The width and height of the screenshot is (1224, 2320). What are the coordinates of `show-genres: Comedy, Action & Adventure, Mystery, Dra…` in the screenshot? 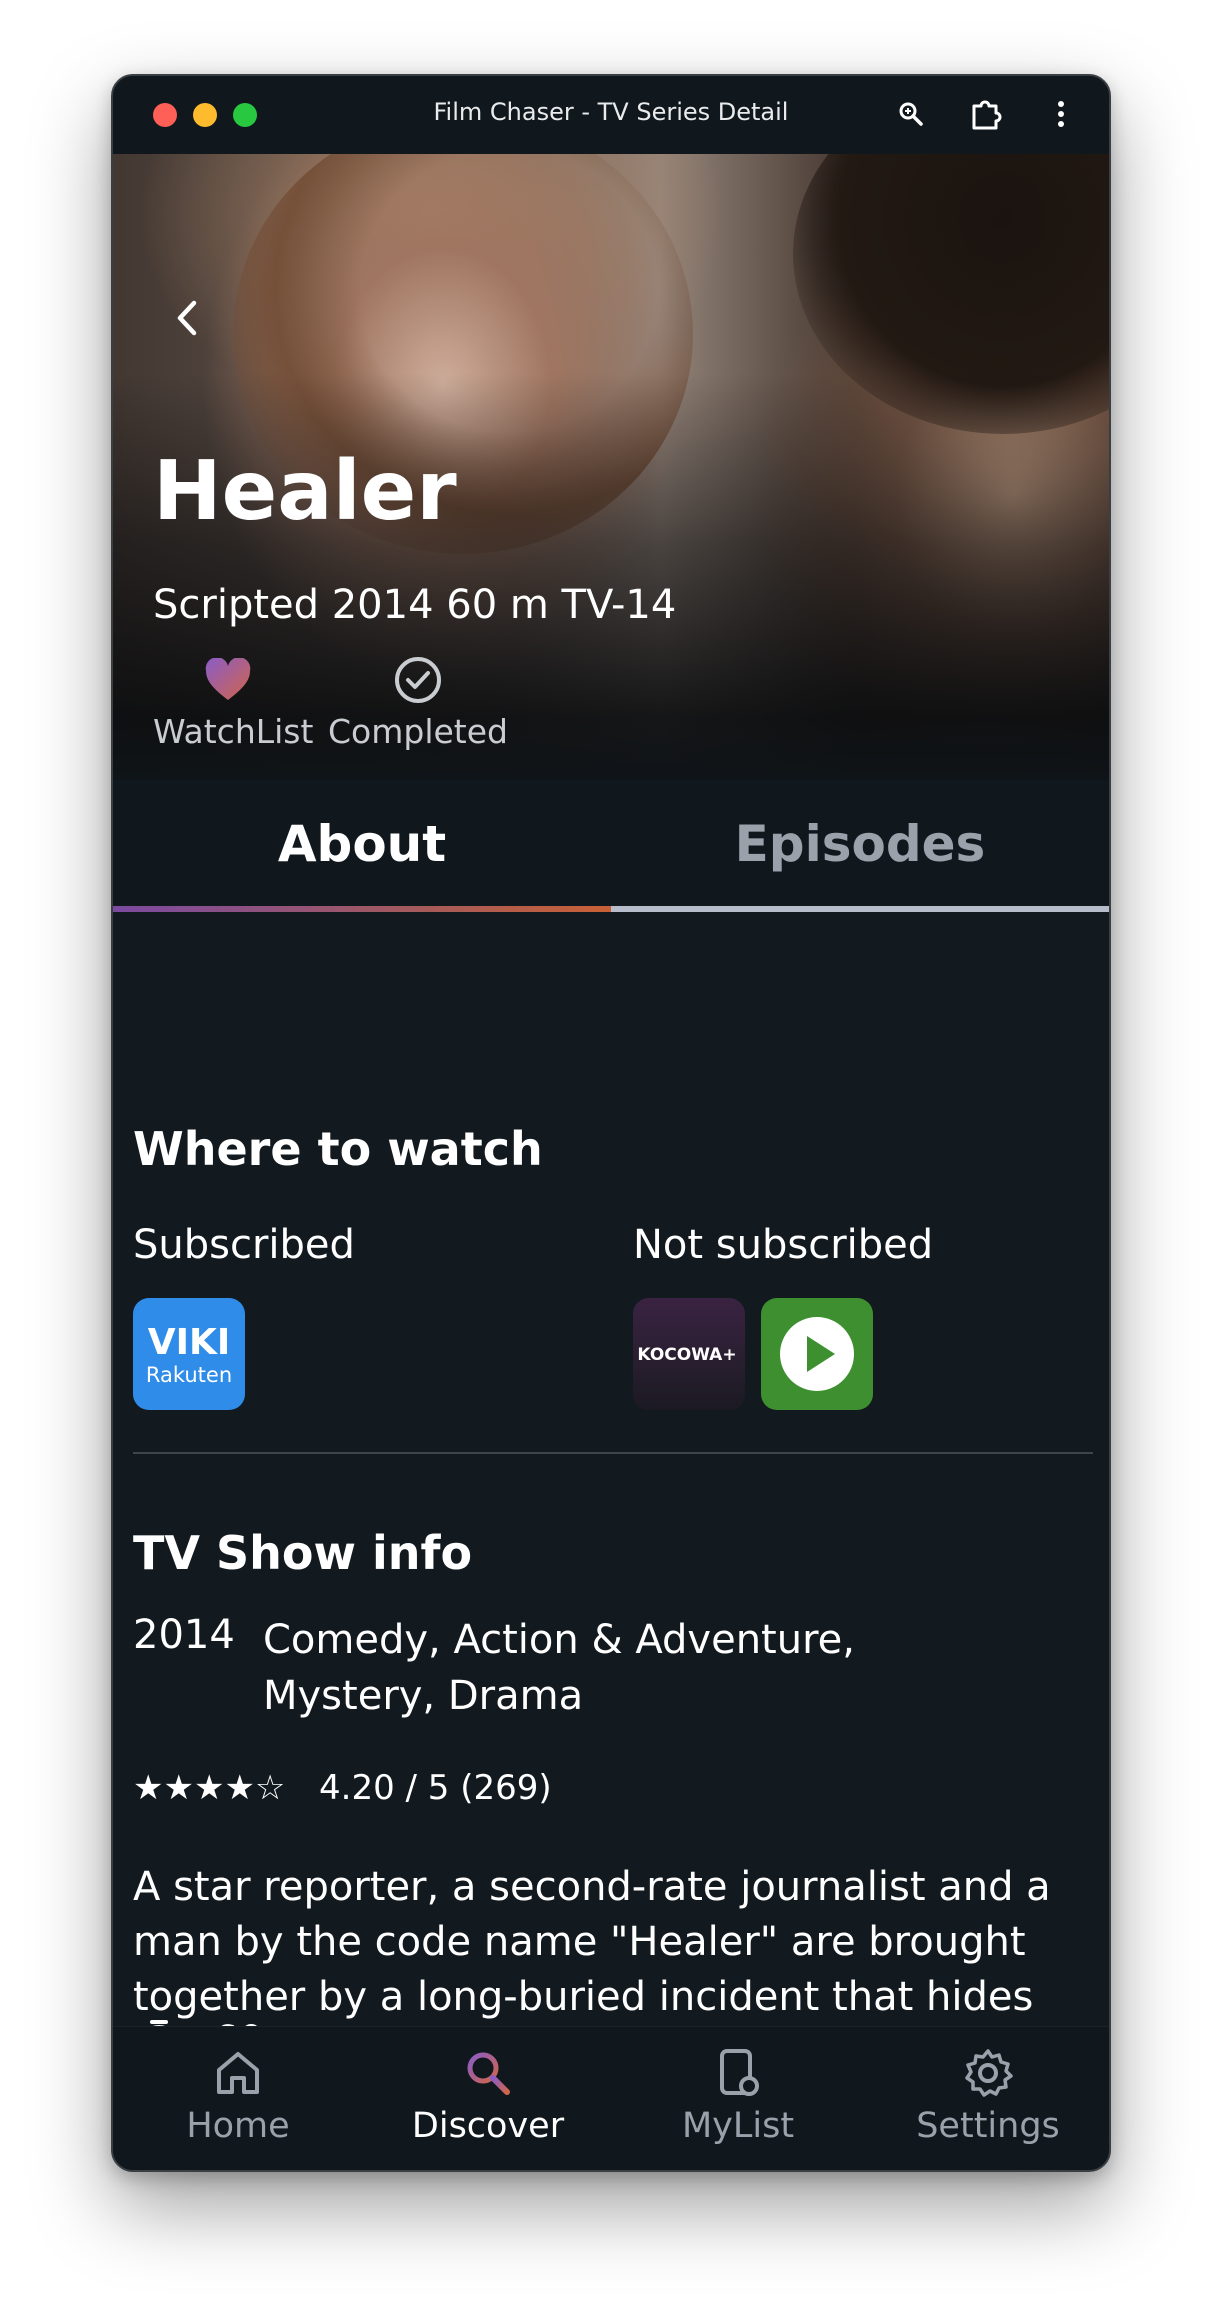 It's located at (559, 1668).